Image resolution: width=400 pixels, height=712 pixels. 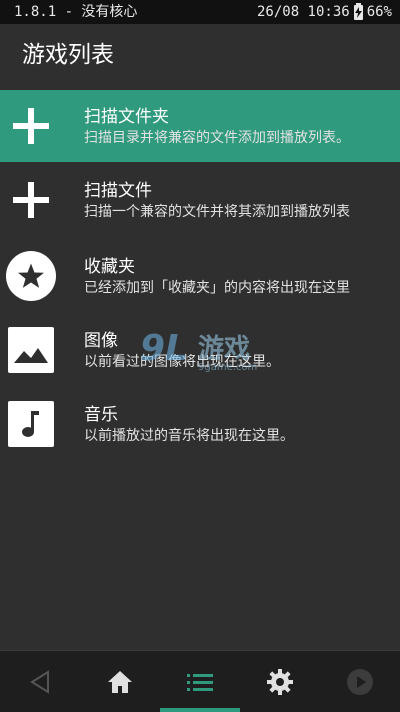 What do you see at coordinates (118, 191) in the screenshot?
I see `list-item-title: 扫描文件` at bounding box center [118, 191].